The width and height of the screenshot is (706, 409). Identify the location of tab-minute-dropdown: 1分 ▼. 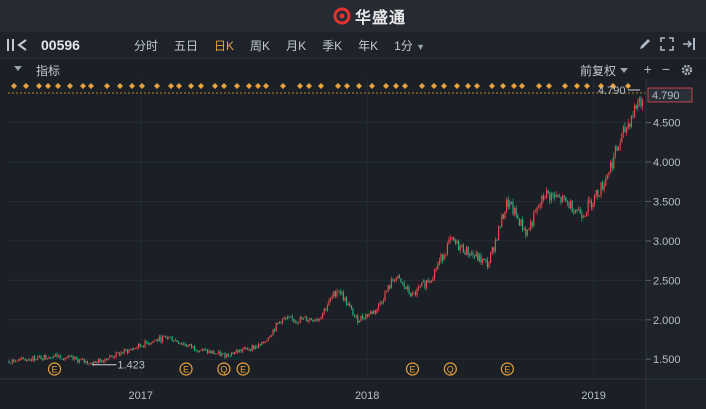
(409, 45).